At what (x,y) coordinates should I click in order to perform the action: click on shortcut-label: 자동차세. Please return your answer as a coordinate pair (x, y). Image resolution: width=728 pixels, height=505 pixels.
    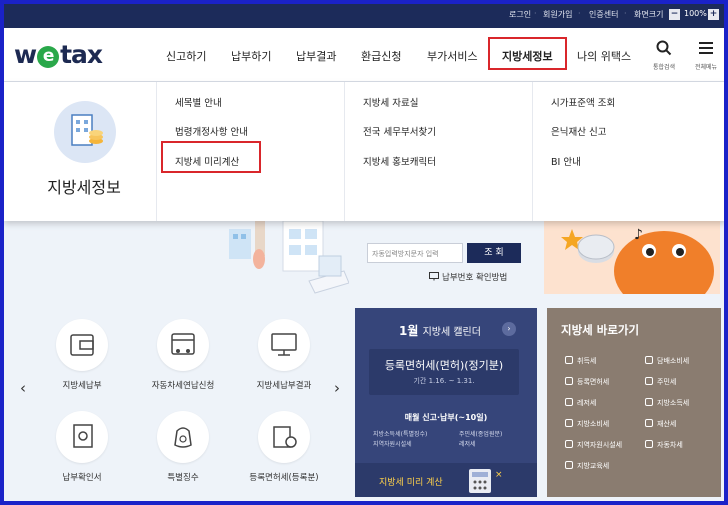
    Looking at the image, I should click on (670, 445).